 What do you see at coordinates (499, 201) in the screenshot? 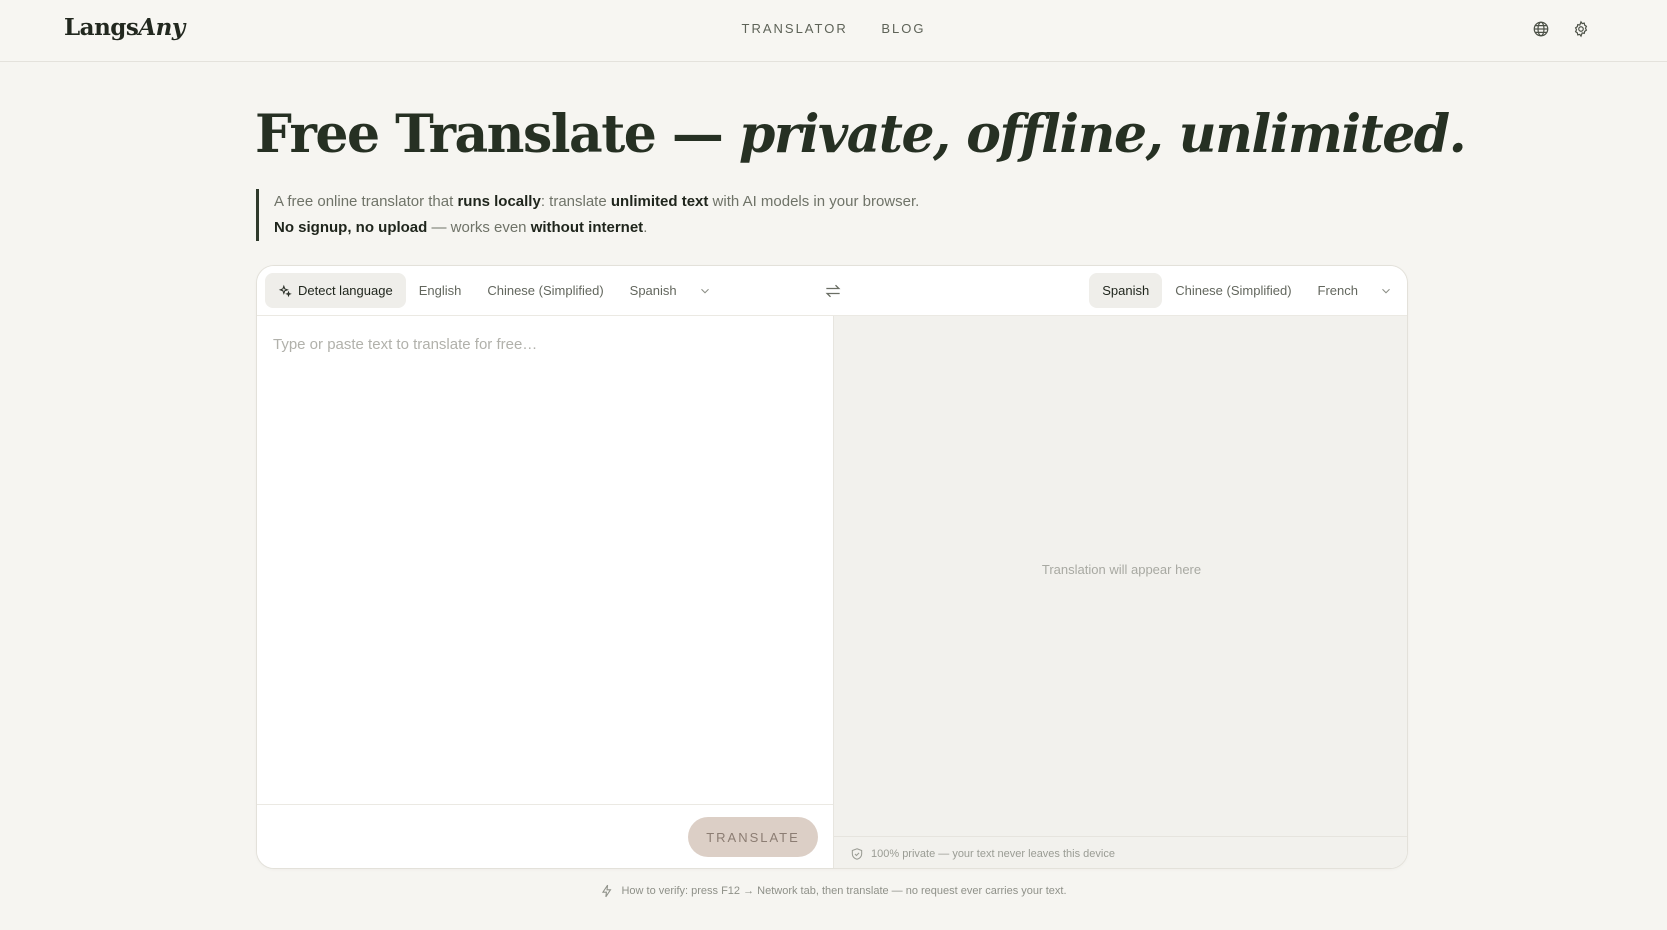
I see `desc-bold: runs locally` at bounding box center [499, 201].